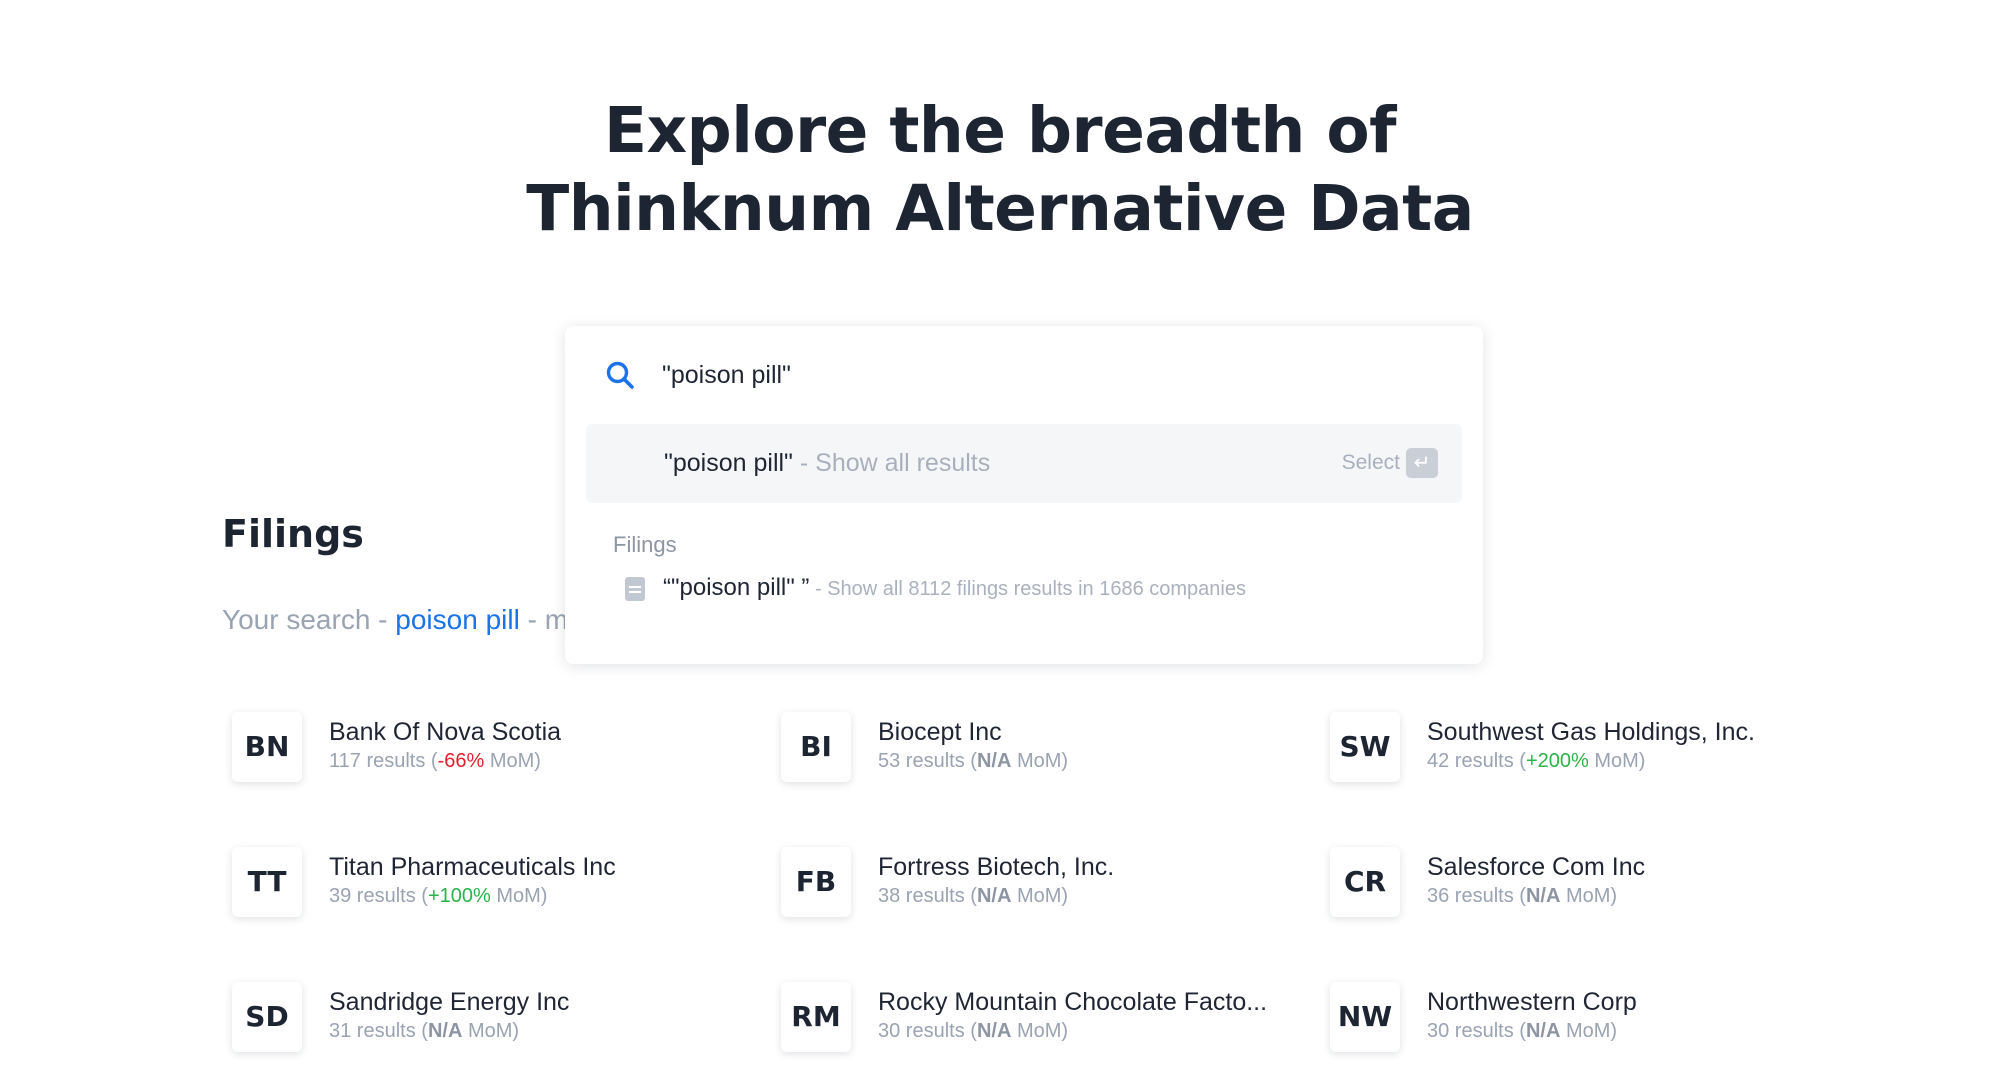  What do you see at coordinates (267, 882) in the screenshot?
I see `ticker-badge: TT` at bounding box center [267, 882].